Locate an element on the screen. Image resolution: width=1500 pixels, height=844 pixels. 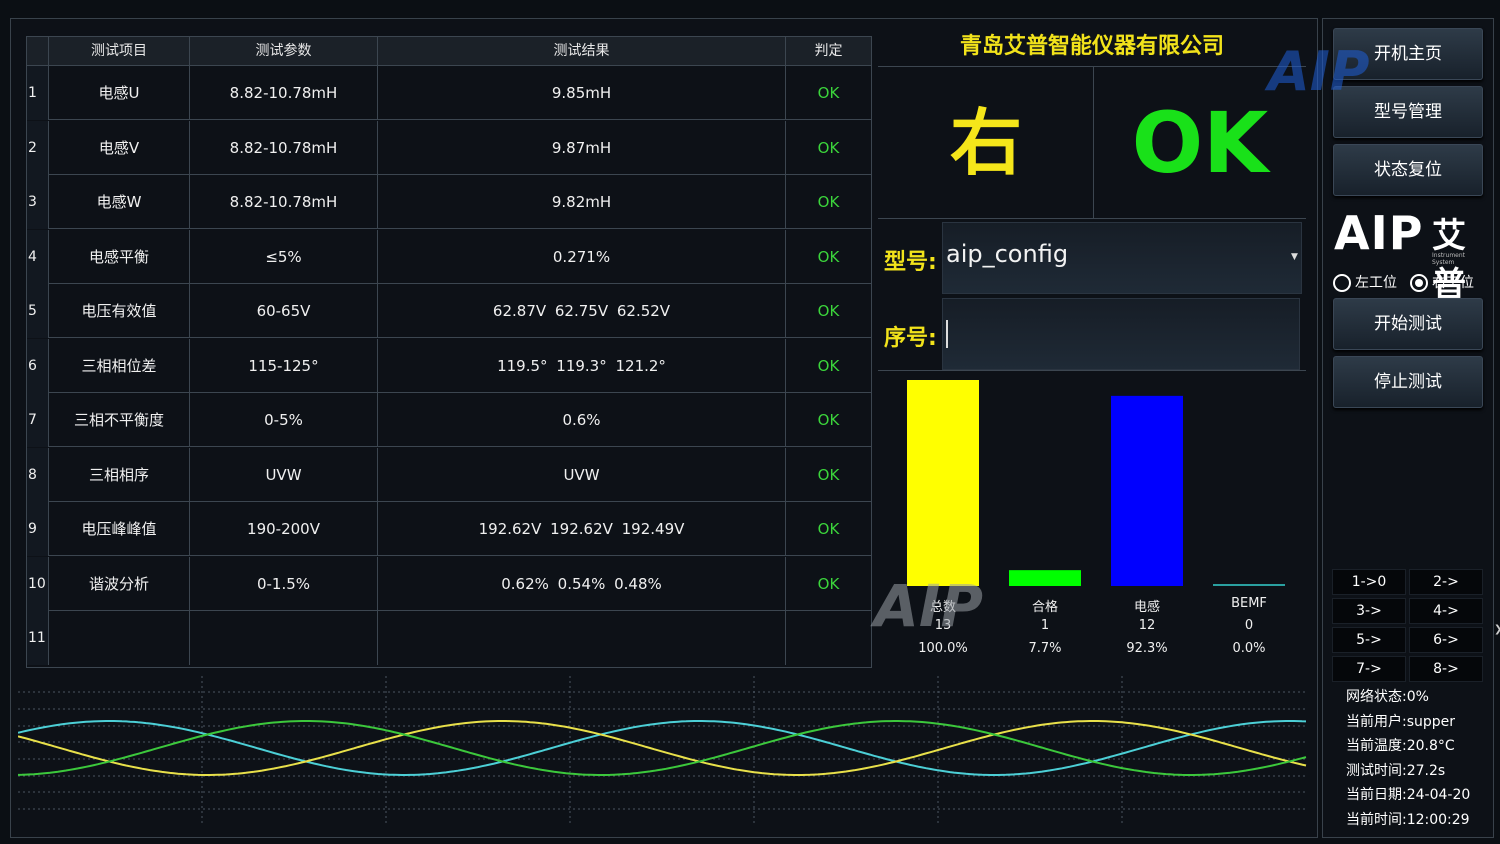
chart-percent-label: 100.0% is located at coordinates (943, 648).